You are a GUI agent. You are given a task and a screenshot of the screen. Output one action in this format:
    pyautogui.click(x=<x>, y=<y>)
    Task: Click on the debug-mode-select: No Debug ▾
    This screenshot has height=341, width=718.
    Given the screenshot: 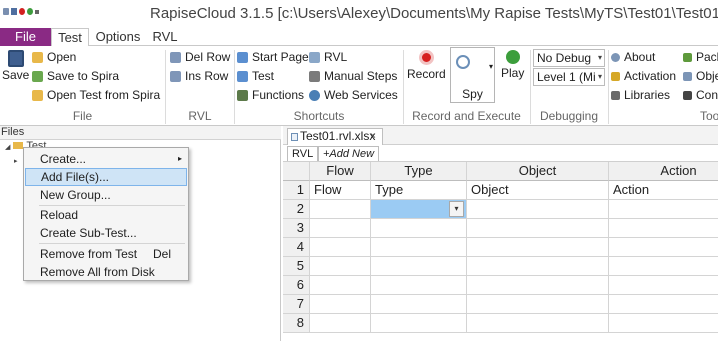 What is the action you would take?
    pyautogui.click(x=569, y=58)
    